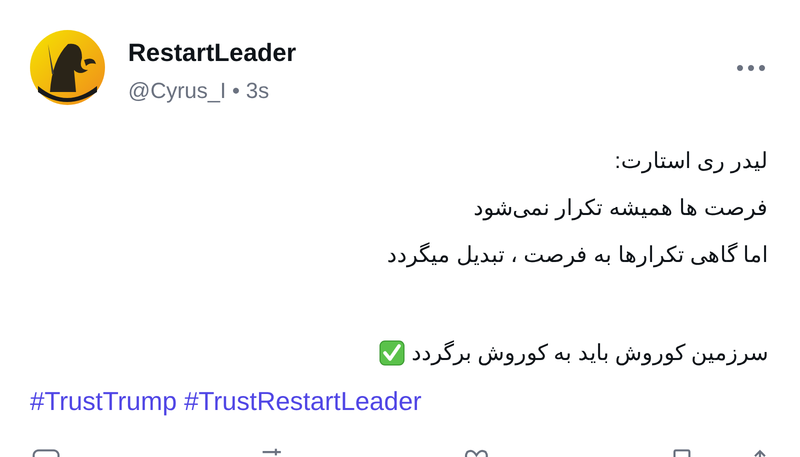  What do you see at coordinates (589, 353) in the screenshot?
I see `post-text-line: سرزمین کوروش باید به کوروش برگردد` at bounding box center [589, 353].